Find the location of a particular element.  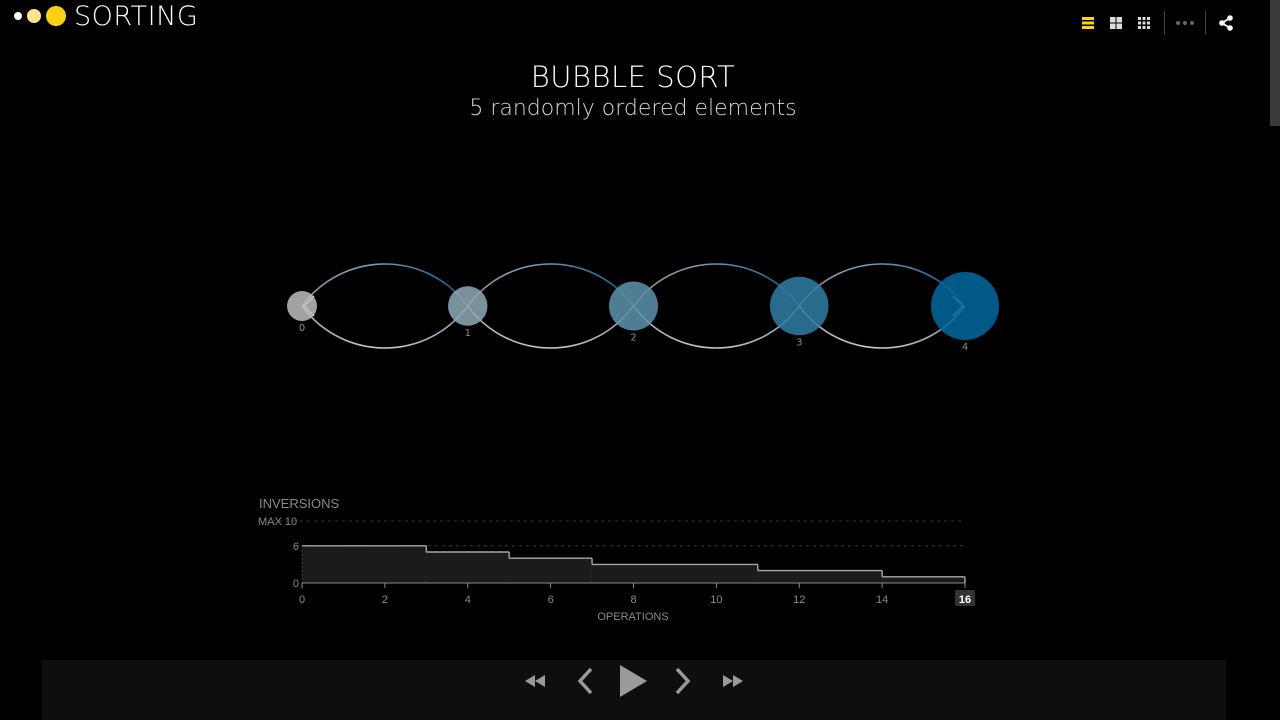

scrollbar is located at coordinates (1274, 360).